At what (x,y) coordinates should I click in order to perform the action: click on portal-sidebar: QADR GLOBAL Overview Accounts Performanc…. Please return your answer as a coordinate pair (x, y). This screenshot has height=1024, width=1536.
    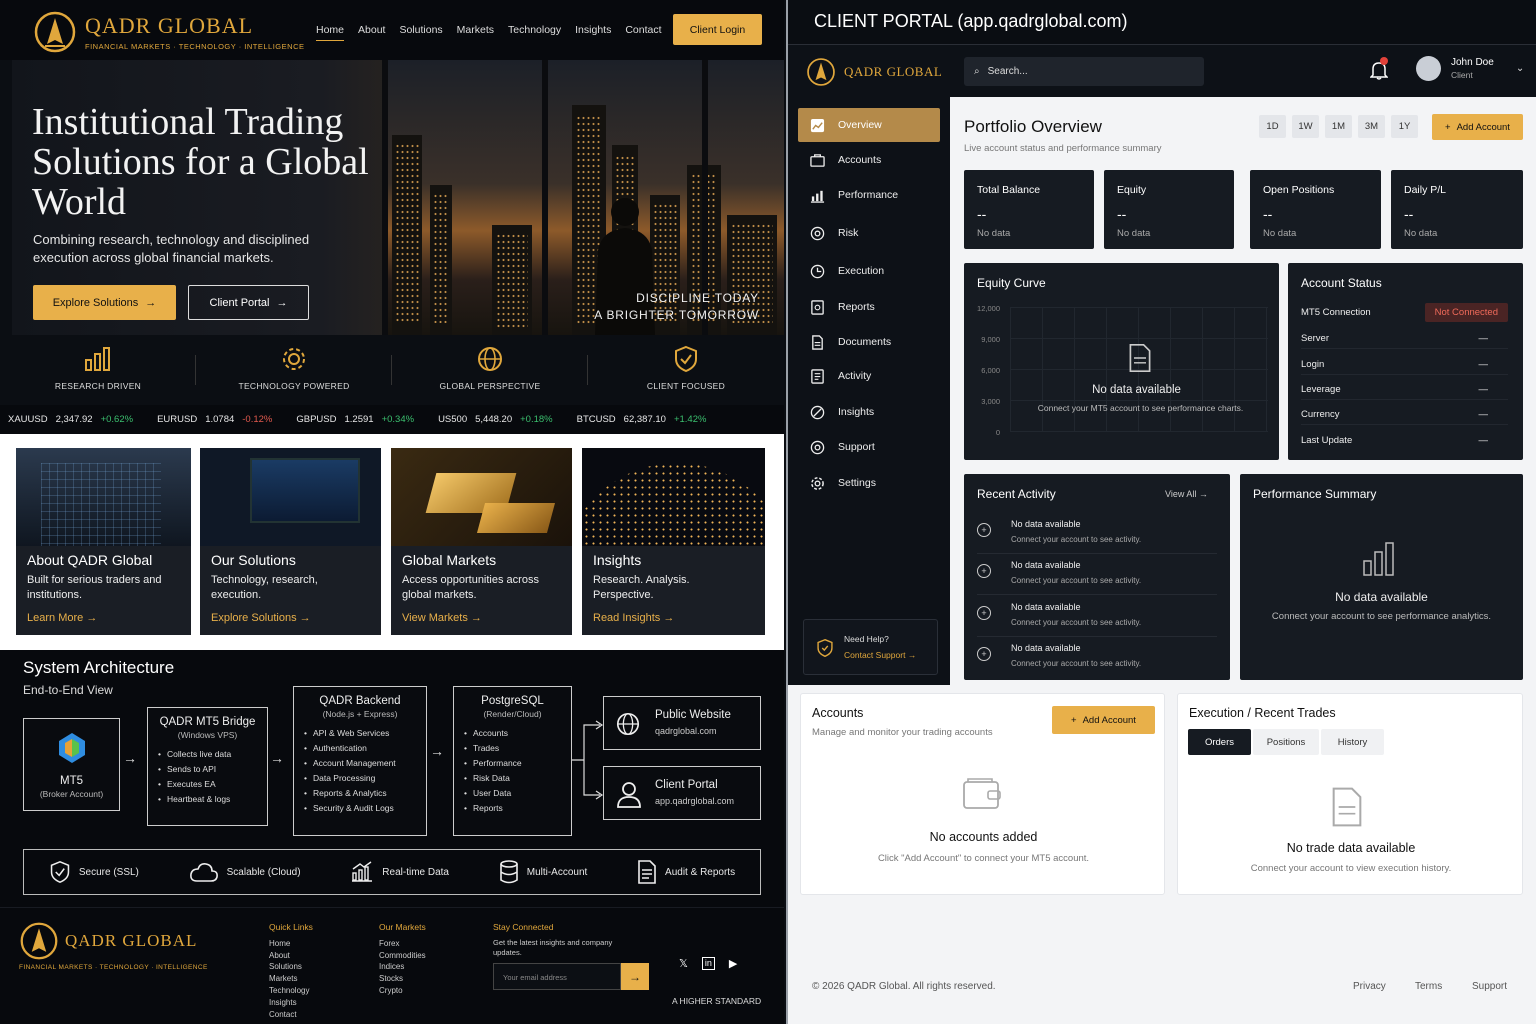
    Looking at the image, I should click on (869, 365).